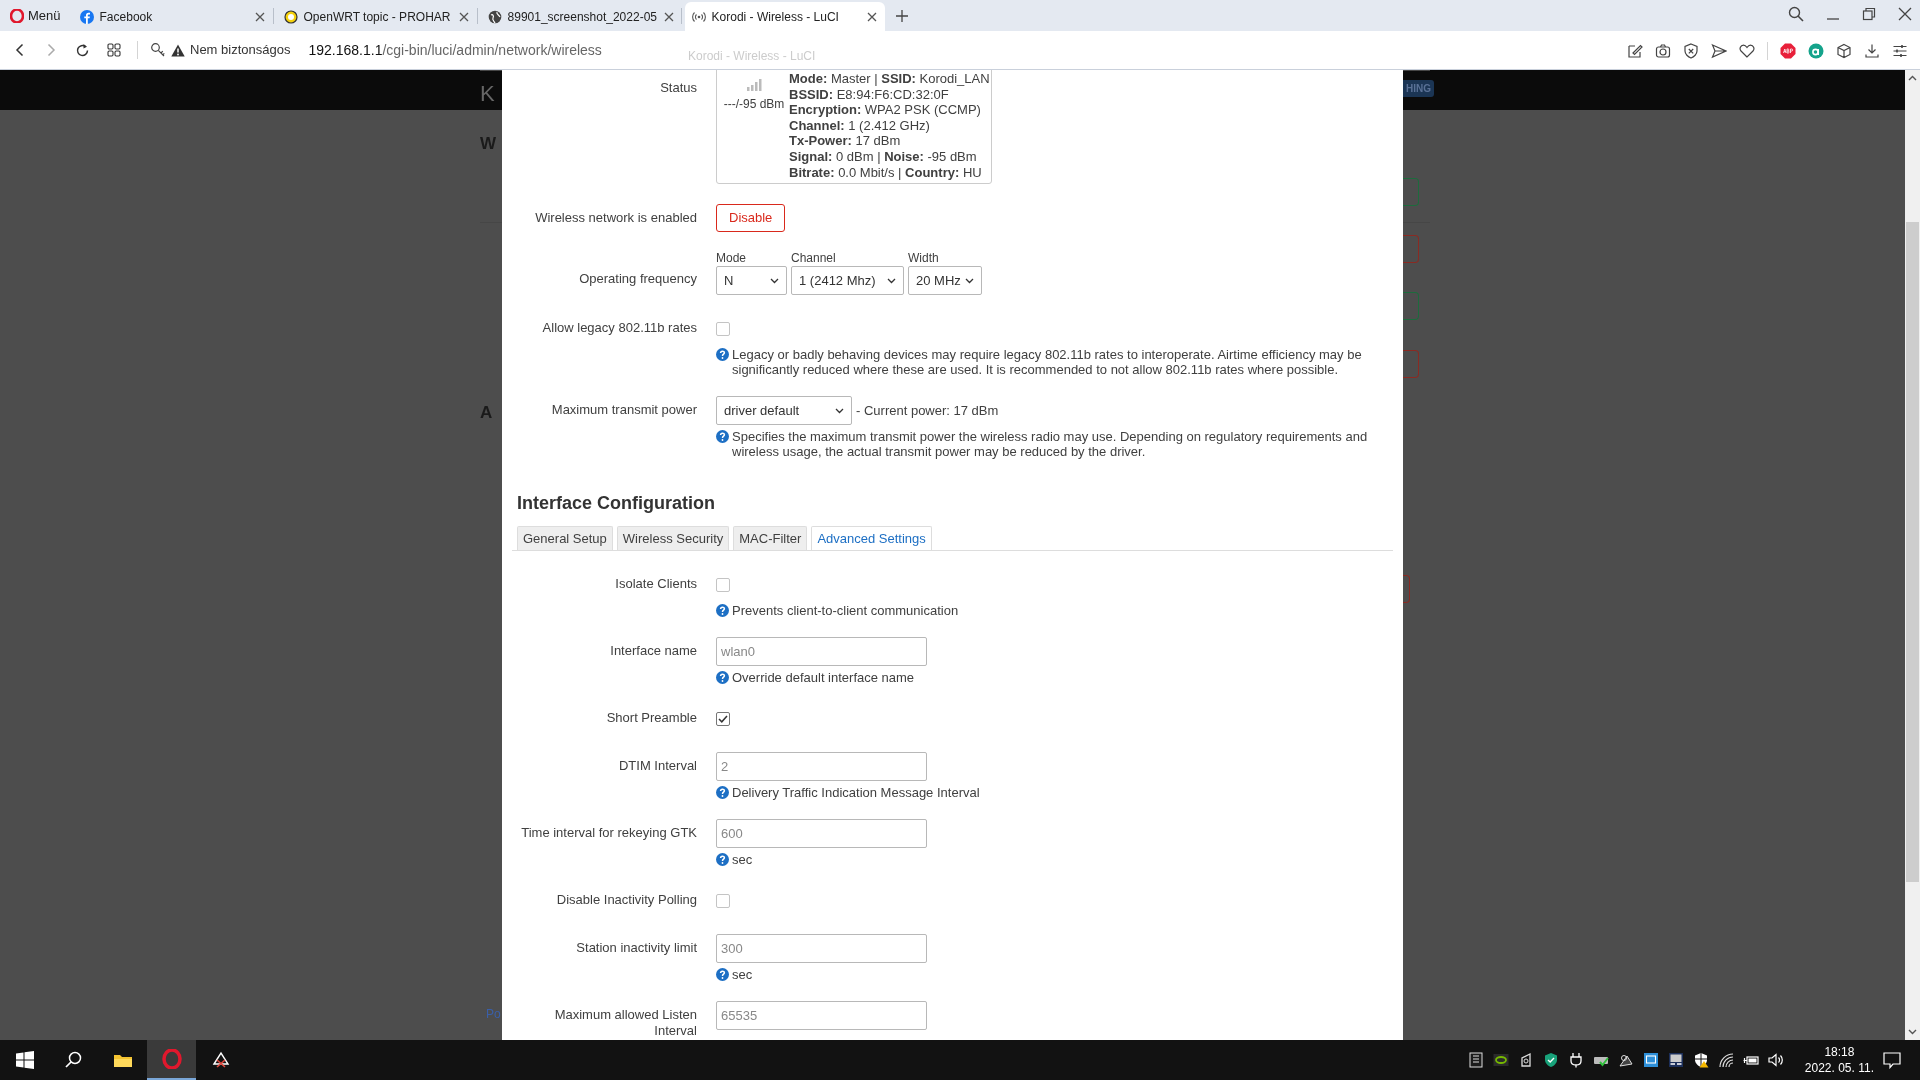 The height and width of the screenshot is (1080, 1920). I want to click on start-icon, so click(24, 1060).